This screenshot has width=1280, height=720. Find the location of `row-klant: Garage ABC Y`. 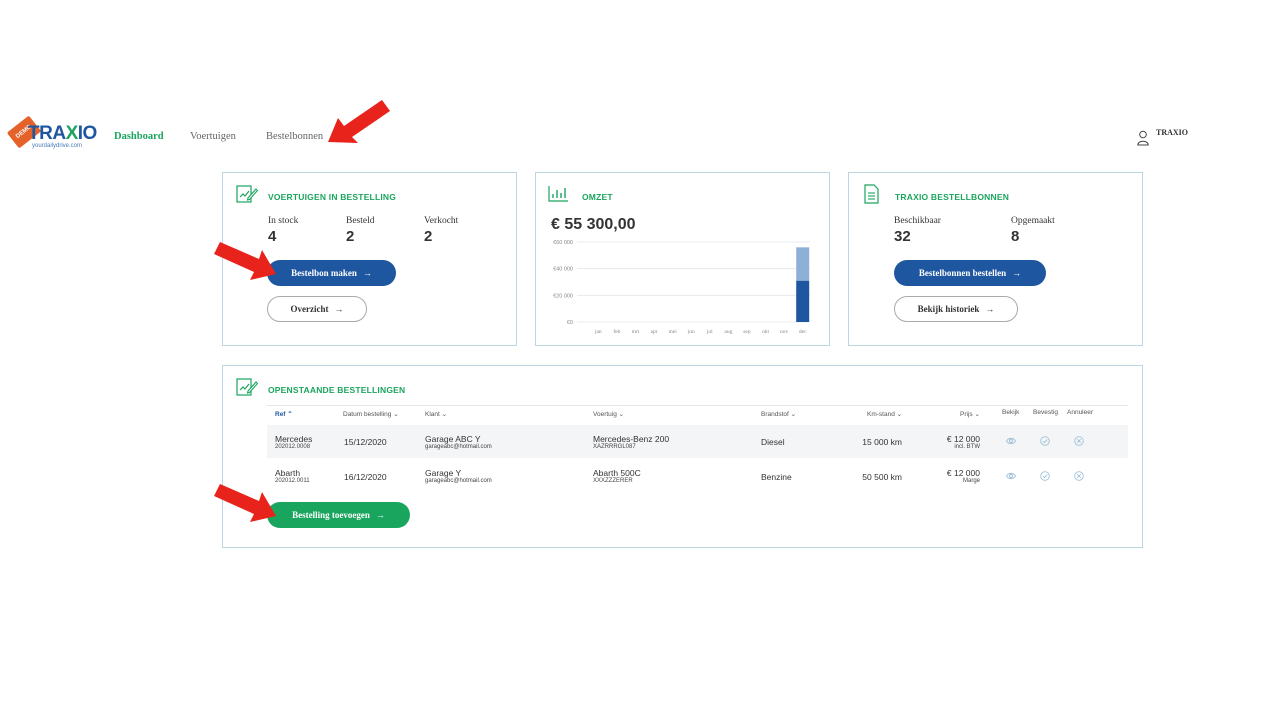

row-klant: Garage ABC Y is located at coordinates (453, 439).